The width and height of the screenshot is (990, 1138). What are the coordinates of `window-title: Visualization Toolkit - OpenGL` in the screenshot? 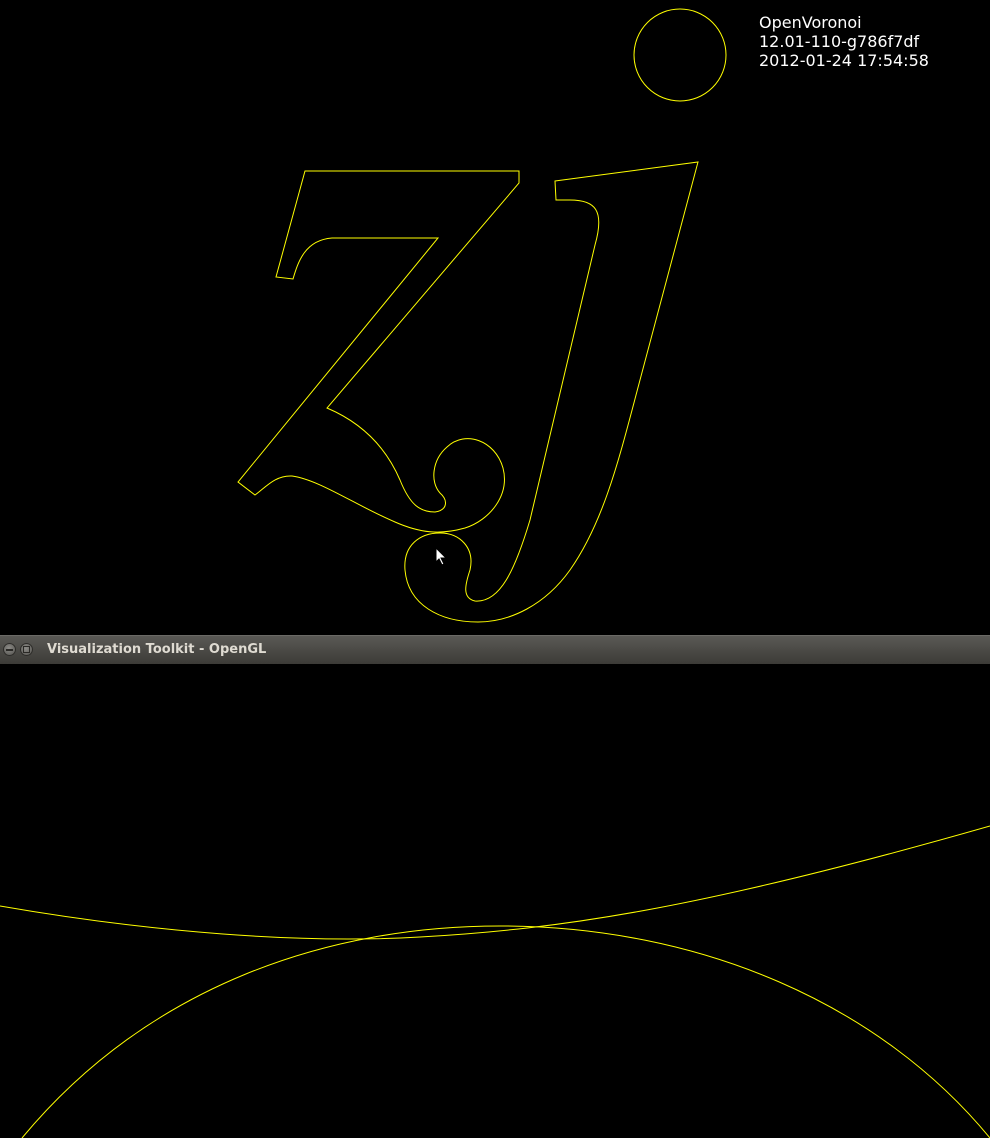 It's located at (157, 649).